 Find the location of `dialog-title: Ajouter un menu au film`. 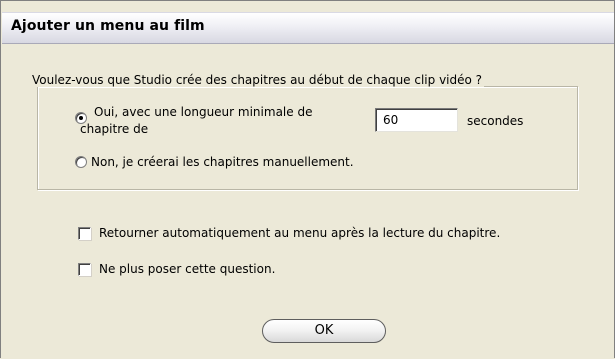

dialog-title: Ajouter un menu au film is located at coordinates (108, 26).